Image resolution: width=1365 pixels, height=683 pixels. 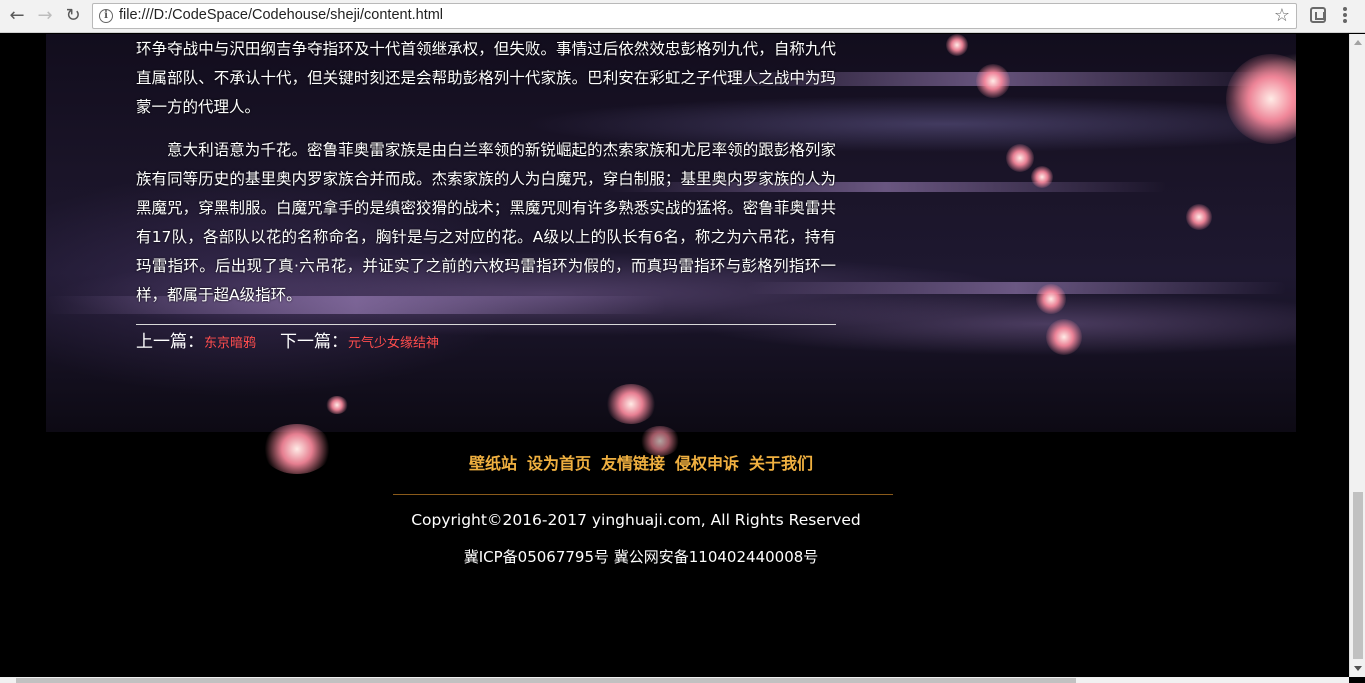 What do you see at coordinates (73, 16) in the screenshot?
I see `reload-icon: ↻` at bounding box center [73, 16].